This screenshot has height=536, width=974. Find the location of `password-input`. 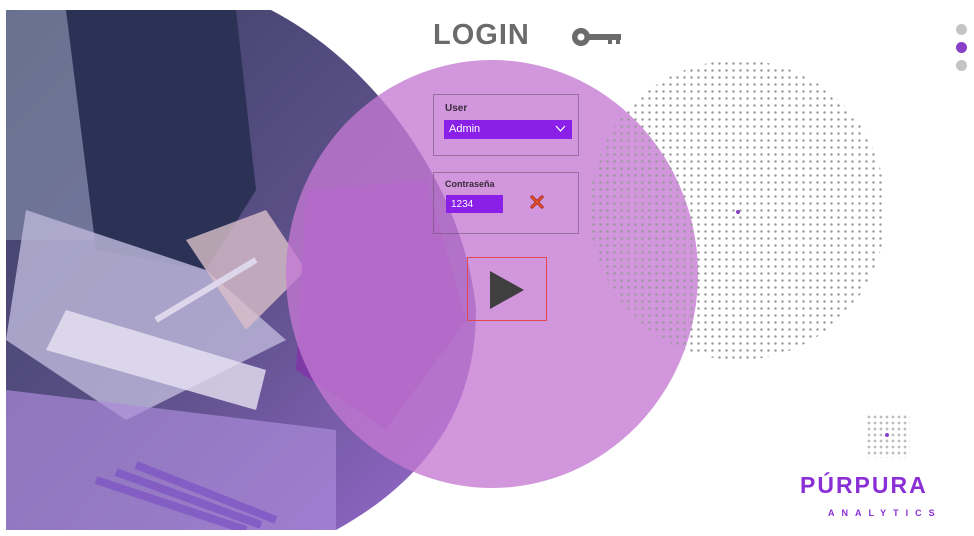

password-input is located at coordinates (474, 204).